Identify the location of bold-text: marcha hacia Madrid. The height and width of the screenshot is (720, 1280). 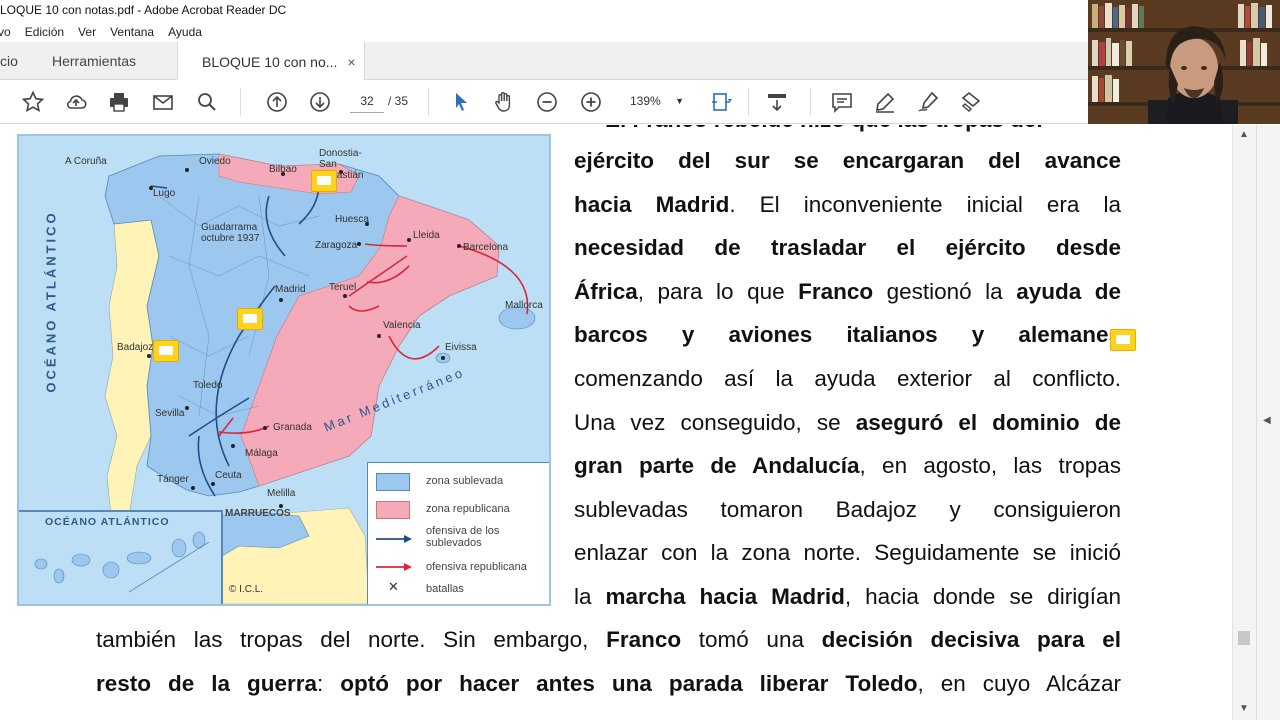
(725, 596).